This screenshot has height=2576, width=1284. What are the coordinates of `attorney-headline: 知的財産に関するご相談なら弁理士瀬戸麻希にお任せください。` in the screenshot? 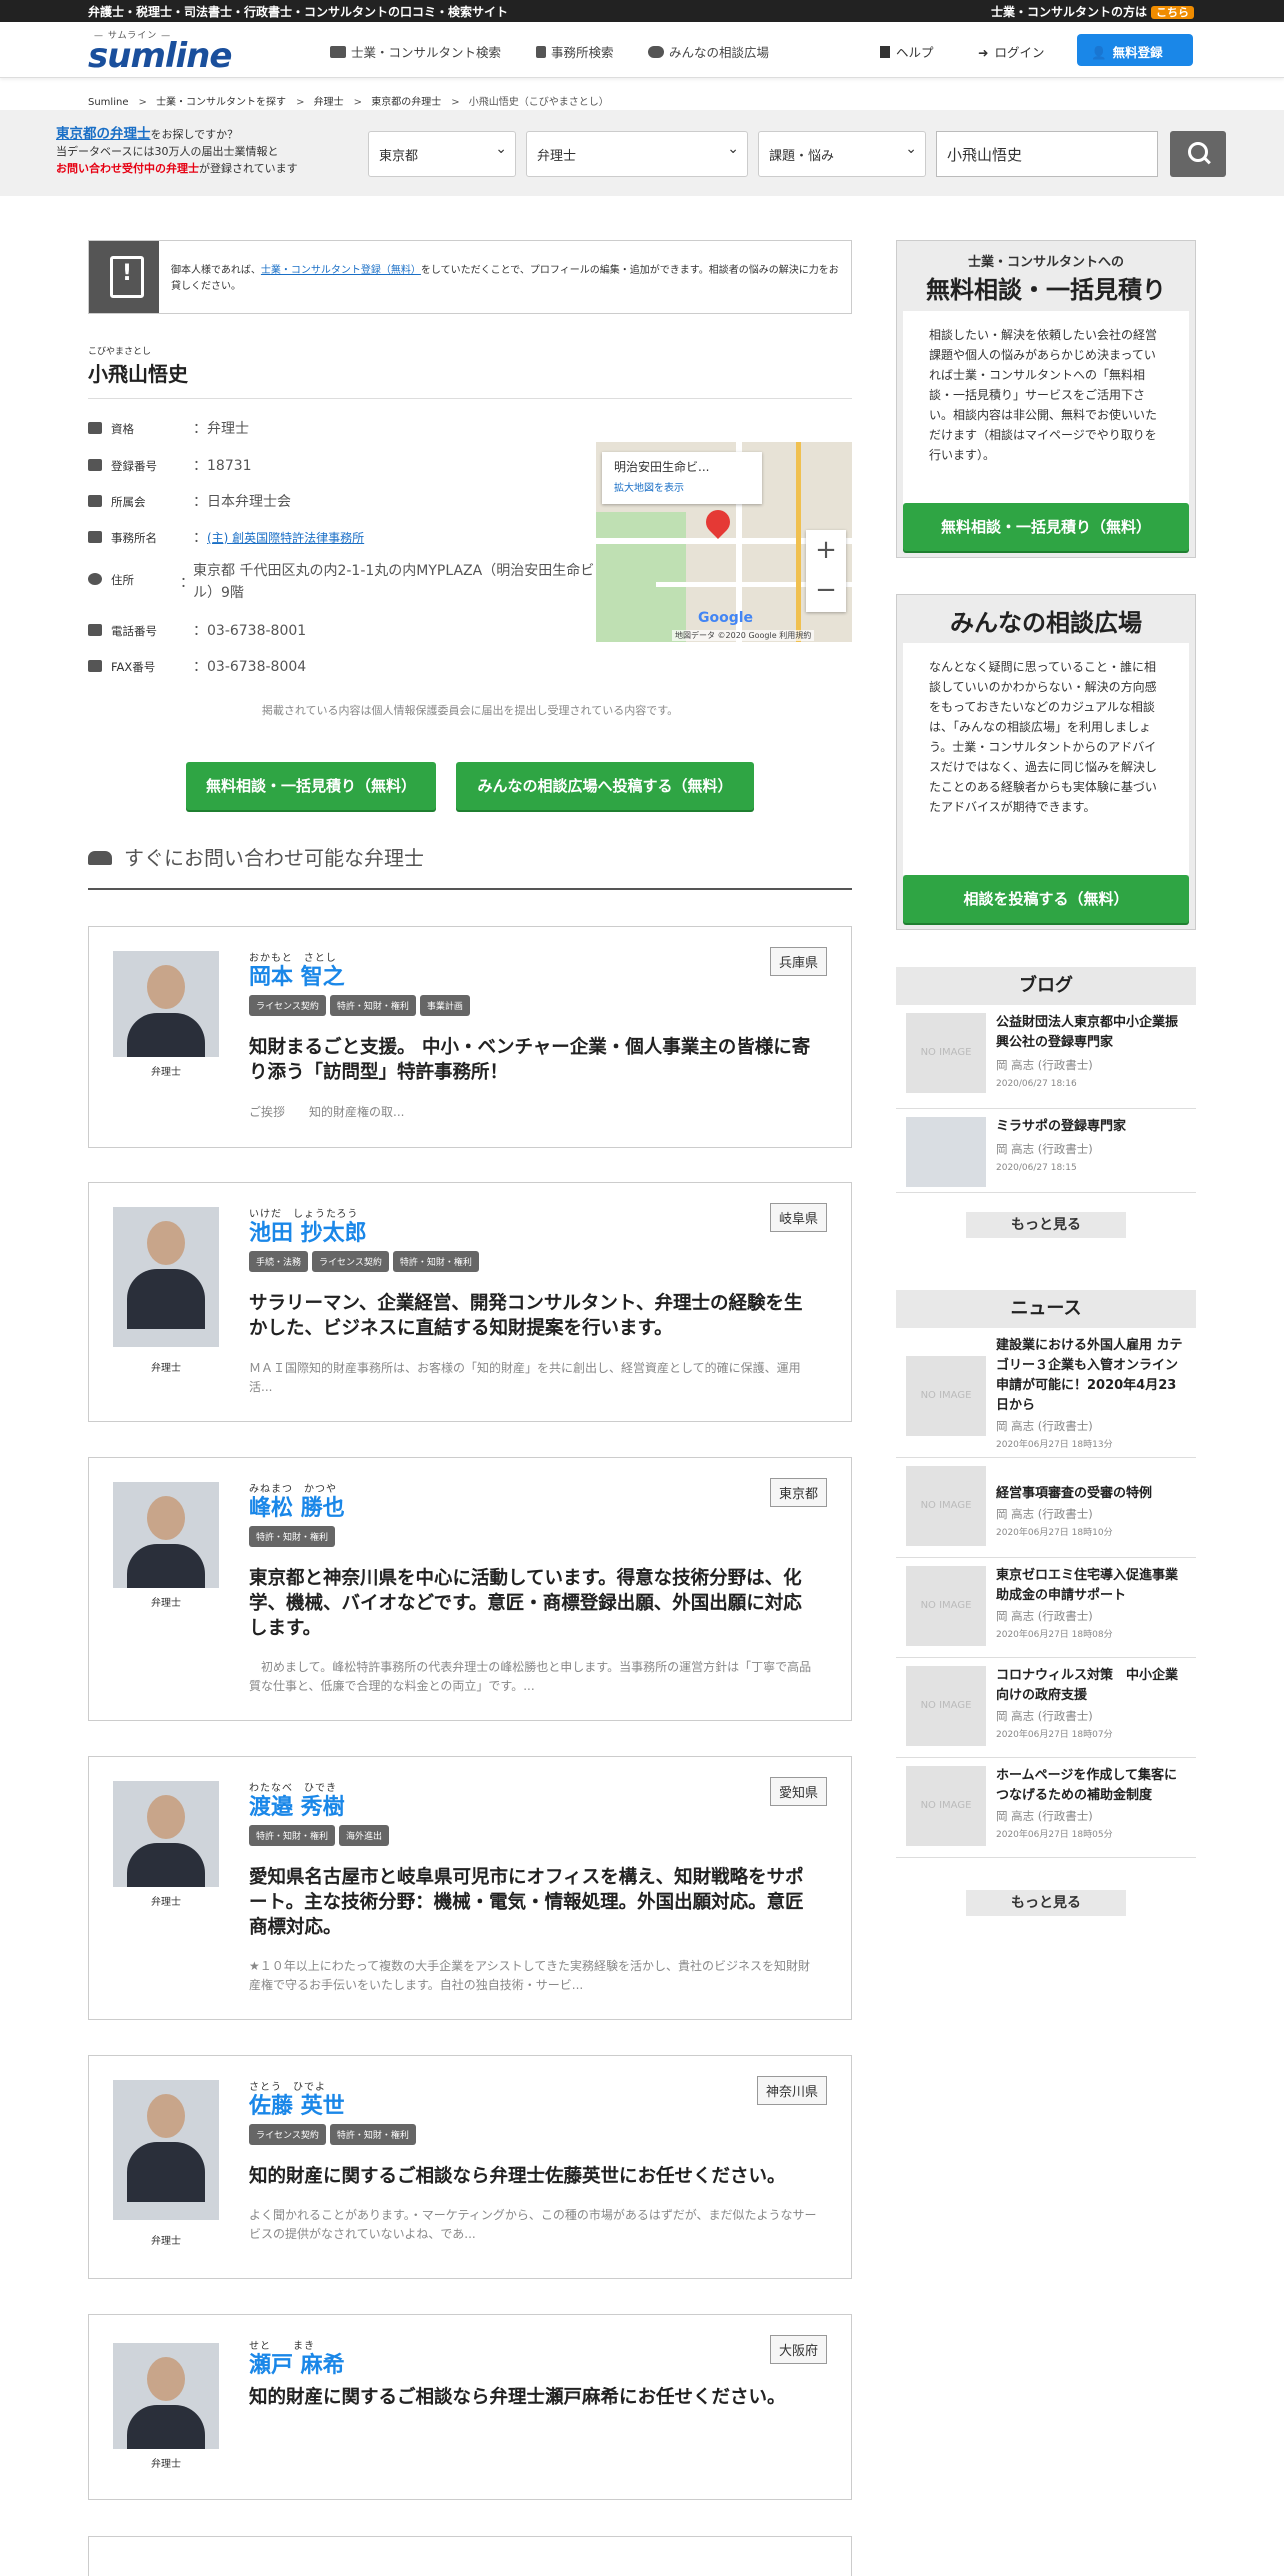 It's located at (517, 2397).